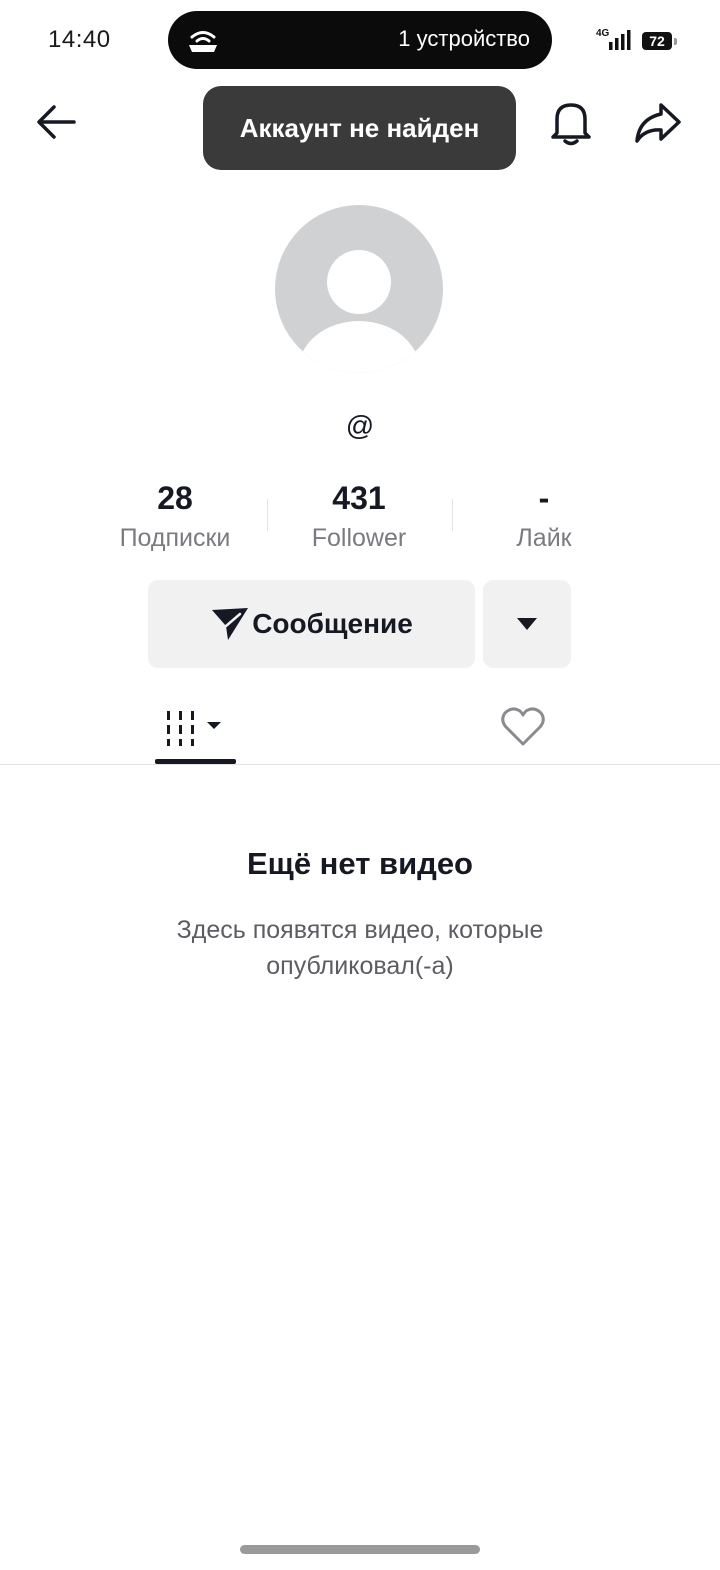 The image size is (720, 1570). I want to click on avatar, so click(359, 289).